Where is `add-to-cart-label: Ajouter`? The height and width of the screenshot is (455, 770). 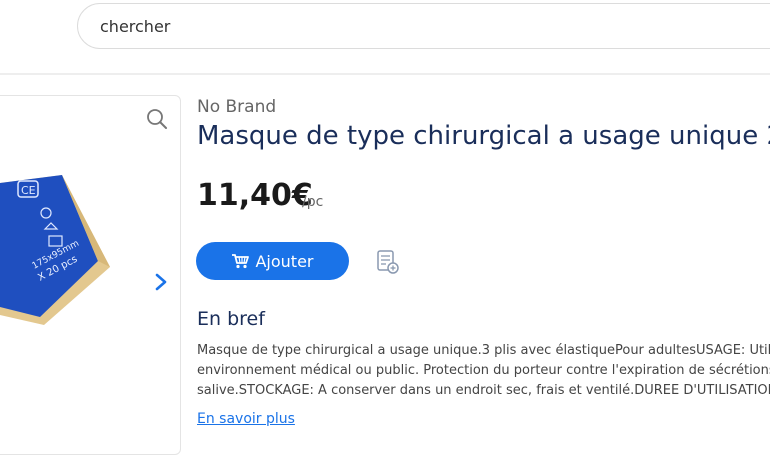 add-to-cart-label: Ajouter is located at coordinates (284, 261).